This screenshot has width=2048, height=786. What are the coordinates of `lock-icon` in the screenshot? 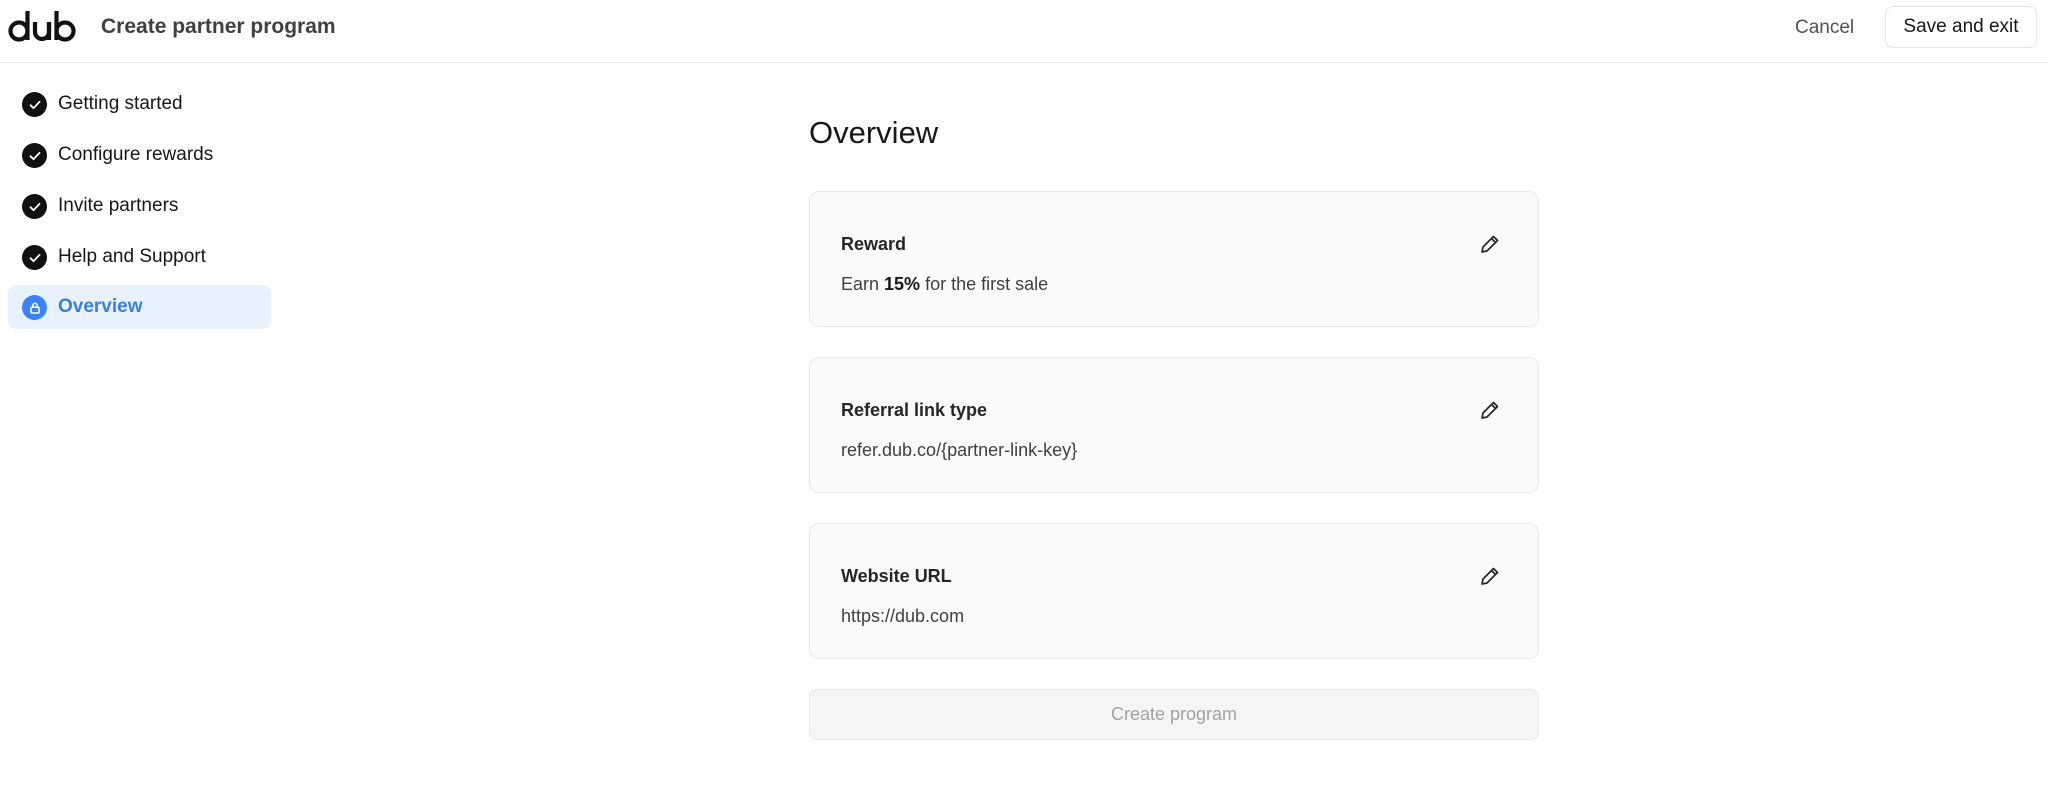 It's located at (34, 307).